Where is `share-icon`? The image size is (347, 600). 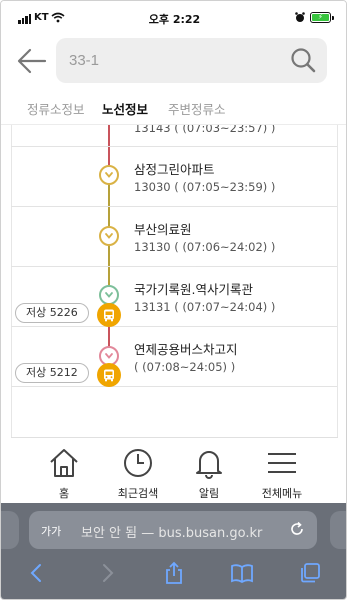
share-icon is located at coordinates (174, 573).